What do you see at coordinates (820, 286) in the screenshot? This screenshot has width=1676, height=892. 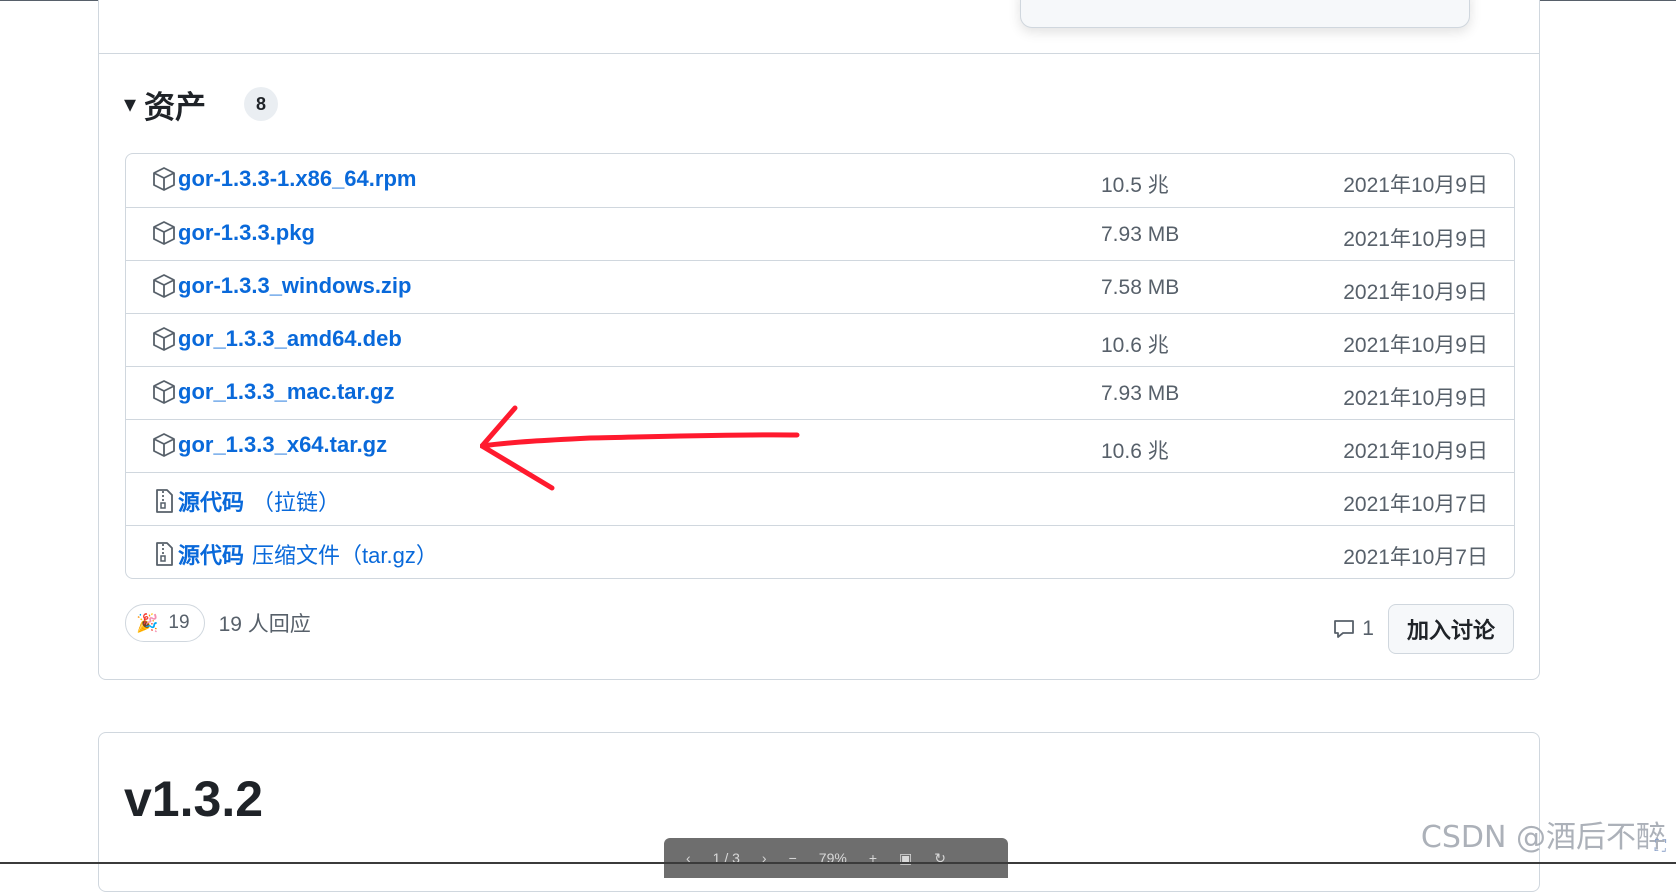 I see `asset-row: gor-1.3.3_windows.zip 7.58 MB 2021年10月9日` at bounding box center [820, 286].